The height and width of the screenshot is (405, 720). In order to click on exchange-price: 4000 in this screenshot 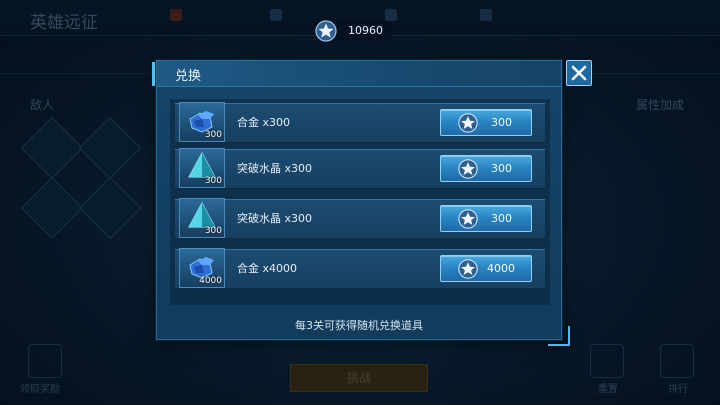, I will do `click(501, 268)`.